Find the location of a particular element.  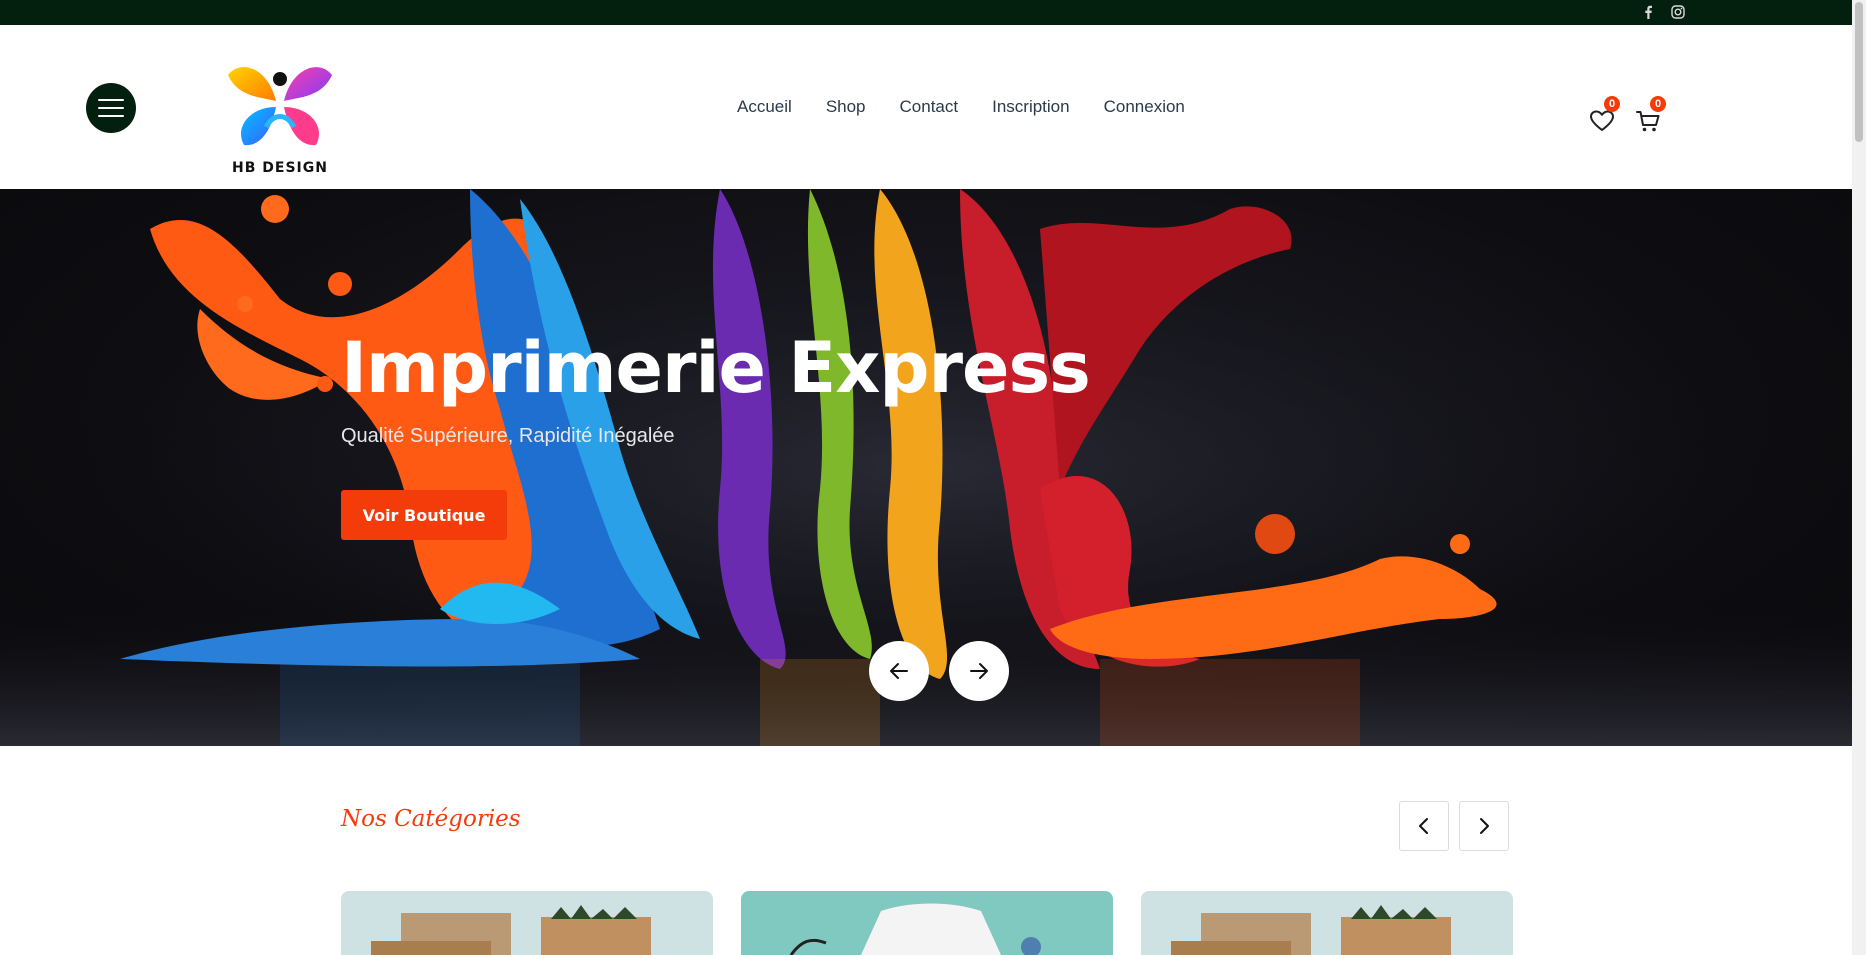

site-logo: HB DESIGN is located at coordinates (280, 118).